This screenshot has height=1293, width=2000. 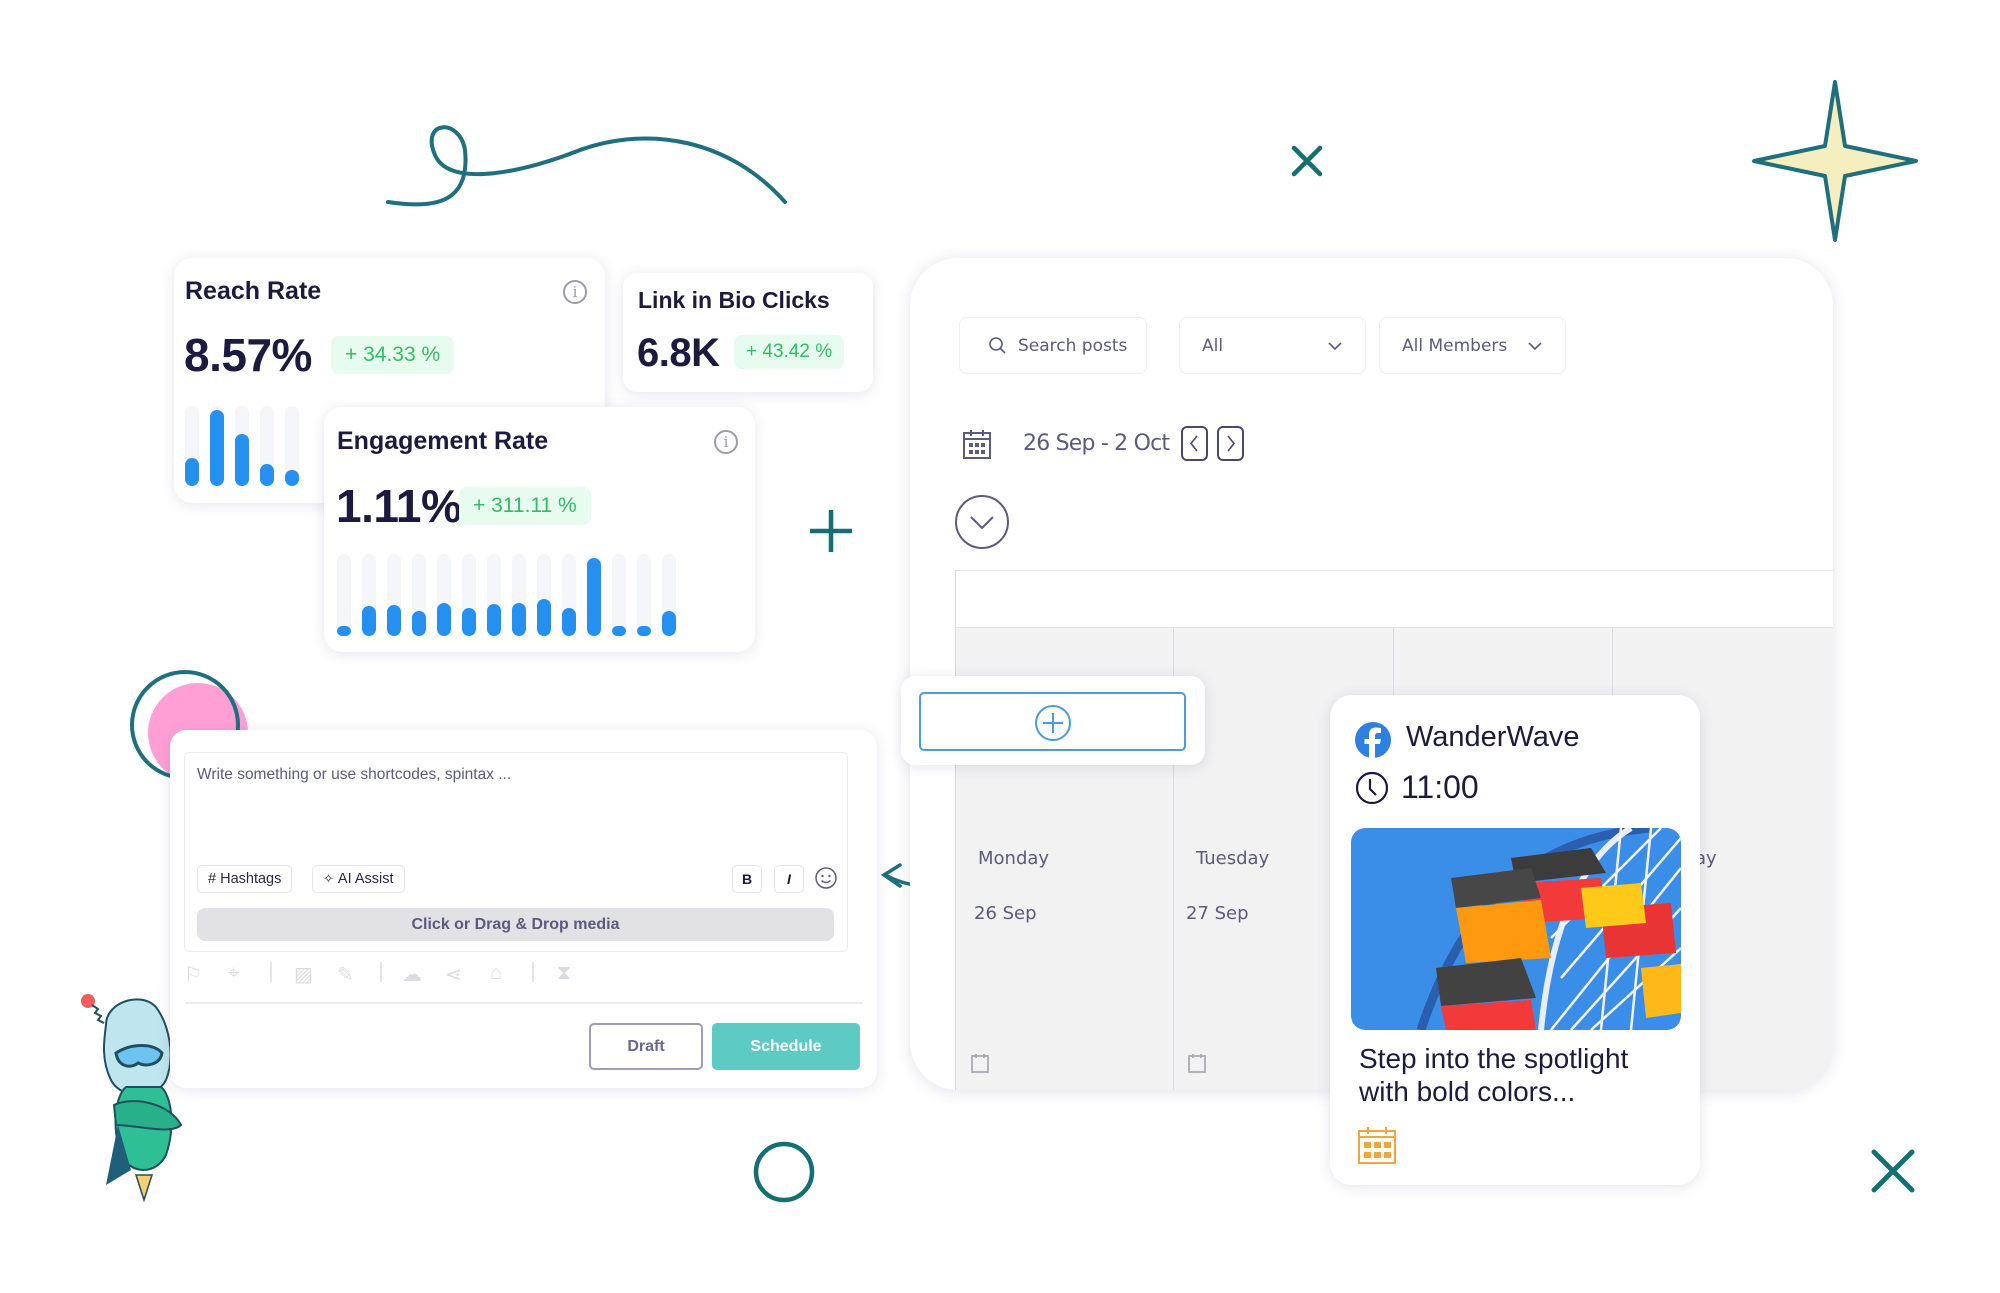 What do you see at coordinates (524, 1003) in the screenshot?
I see `composer-footer-divider` at bounding box center [524, 1003].